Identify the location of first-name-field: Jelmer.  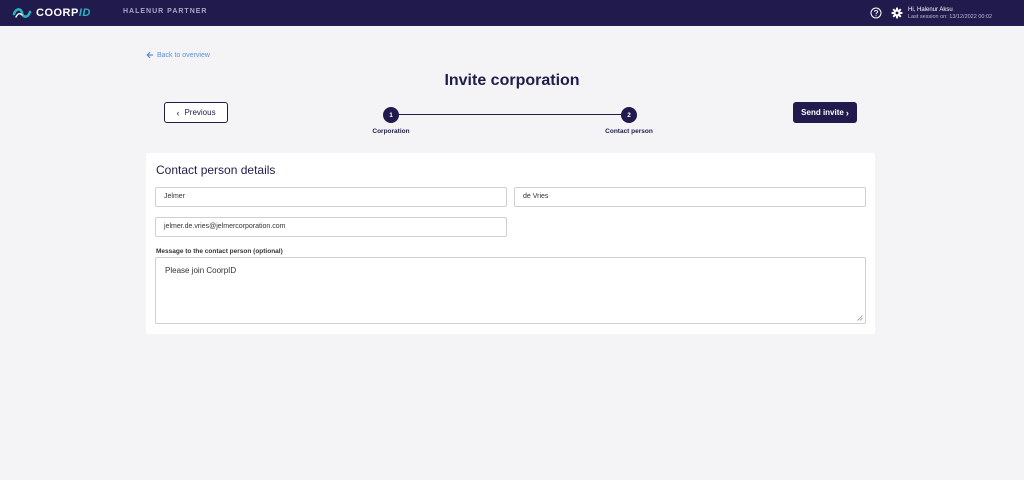
(331, 197).